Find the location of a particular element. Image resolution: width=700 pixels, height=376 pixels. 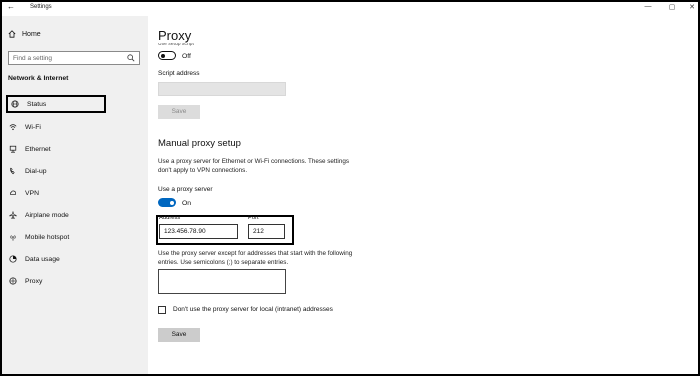

section-title: Network & Internet is located at coordinates (38, 78).